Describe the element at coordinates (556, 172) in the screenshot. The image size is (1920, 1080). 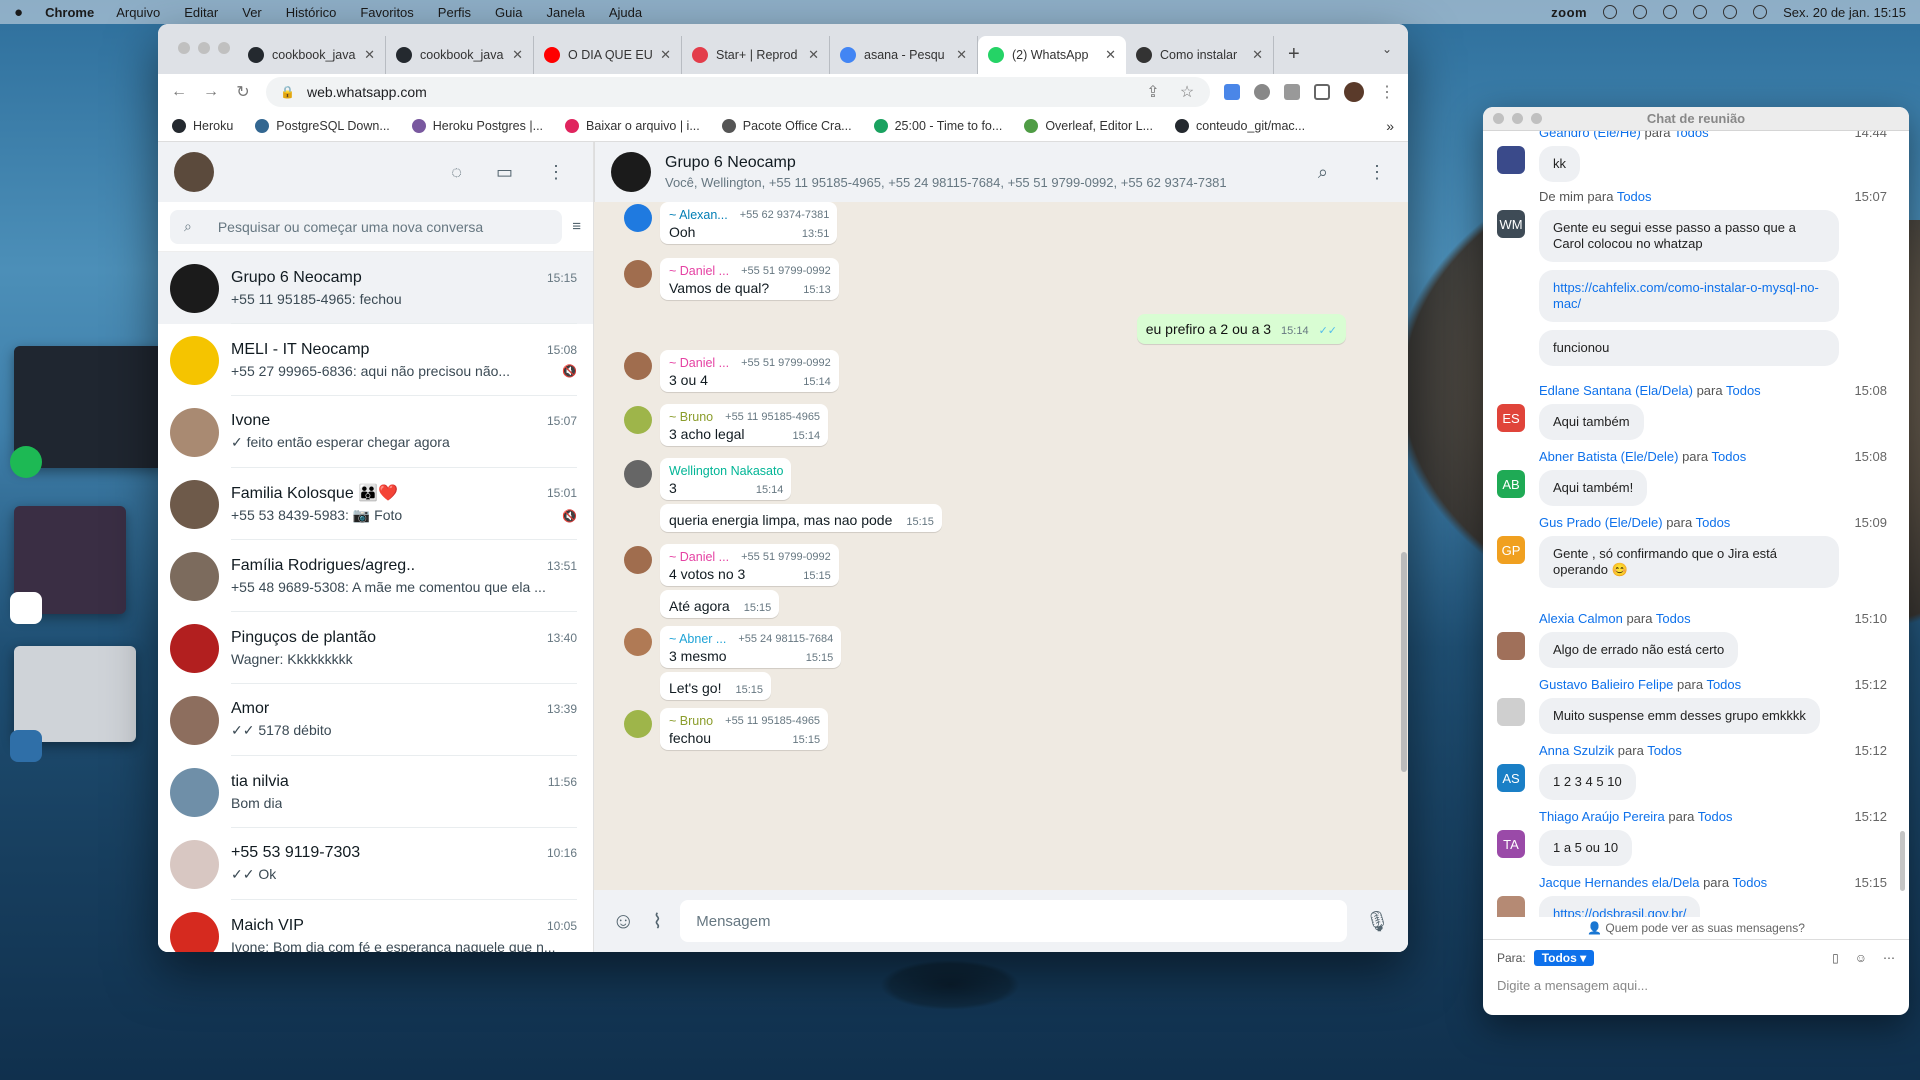
I see `menu-dots-icon: ⋮` at that location.